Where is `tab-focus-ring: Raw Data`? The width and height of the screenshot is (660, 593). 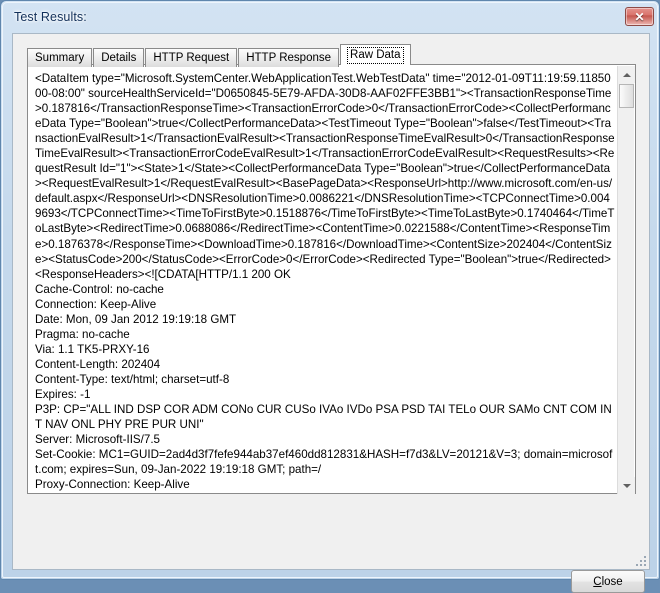
tab-focus-ring: Raw Data is located at coordinates (375, 55).